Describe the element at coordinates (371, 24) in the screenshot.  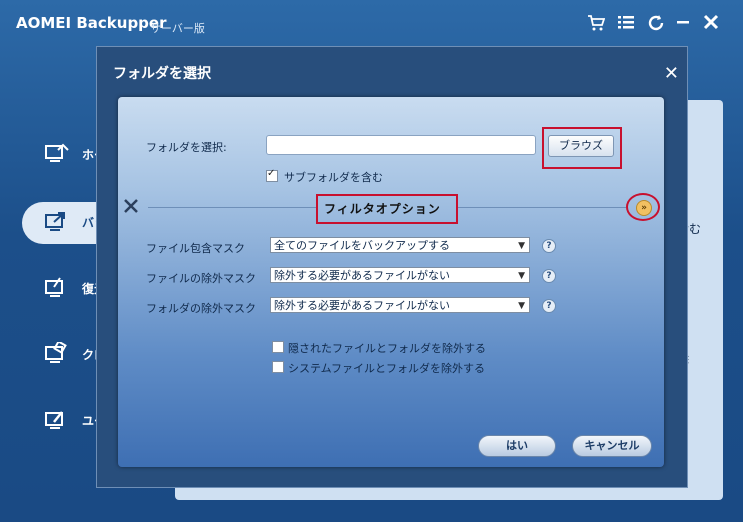
I see `title-bar: AOMEI Backupper サーバー版` at that location.